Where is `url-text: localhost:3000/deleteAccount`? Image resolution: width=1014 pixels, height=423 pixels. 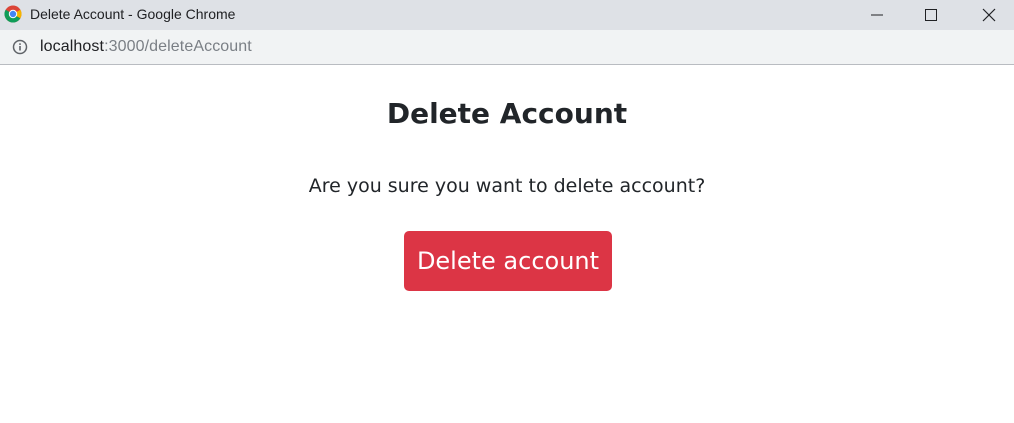 url-text: localhost:3000/deleteAccount is located at coordinates (146, 47).